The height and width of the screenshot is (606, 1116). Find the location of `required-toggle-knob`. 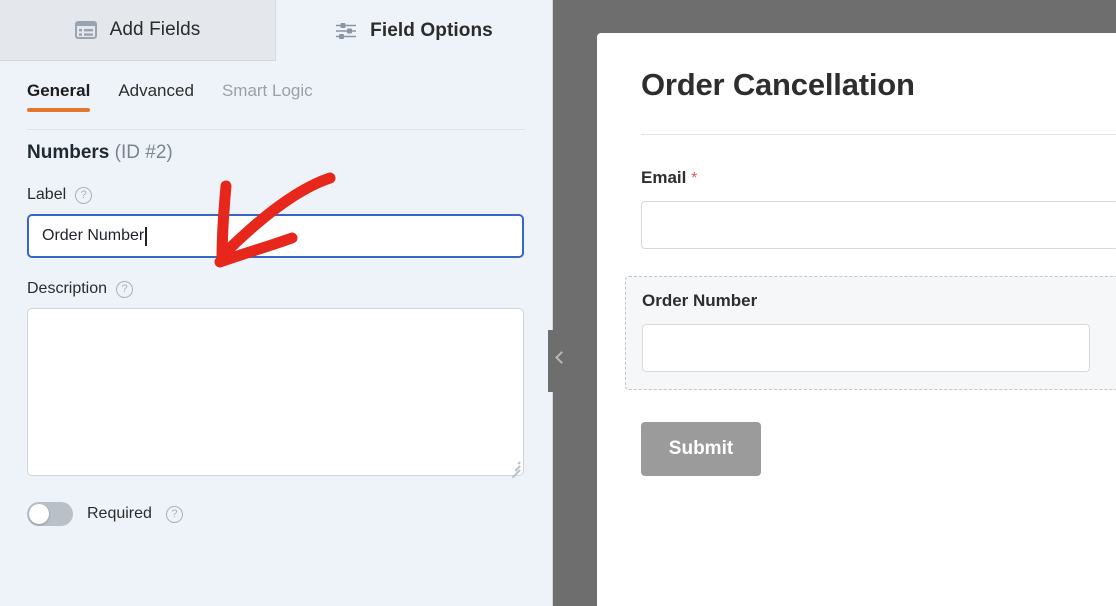

required-toggle-knob is located at coordinates (39, 514).